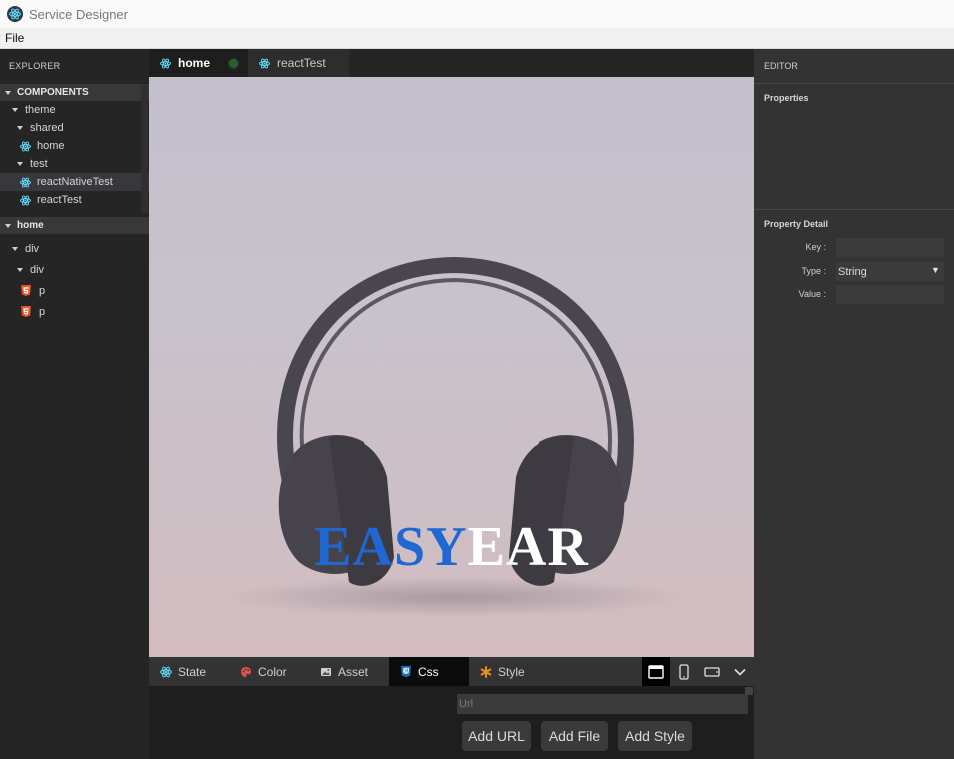 Image resolution: width=954 pixels, height=759 pixels. What do you see at coordinates (78, 14) in the screenshot?
I see `window-title: Service Designer` at bounding box center [78, 14].